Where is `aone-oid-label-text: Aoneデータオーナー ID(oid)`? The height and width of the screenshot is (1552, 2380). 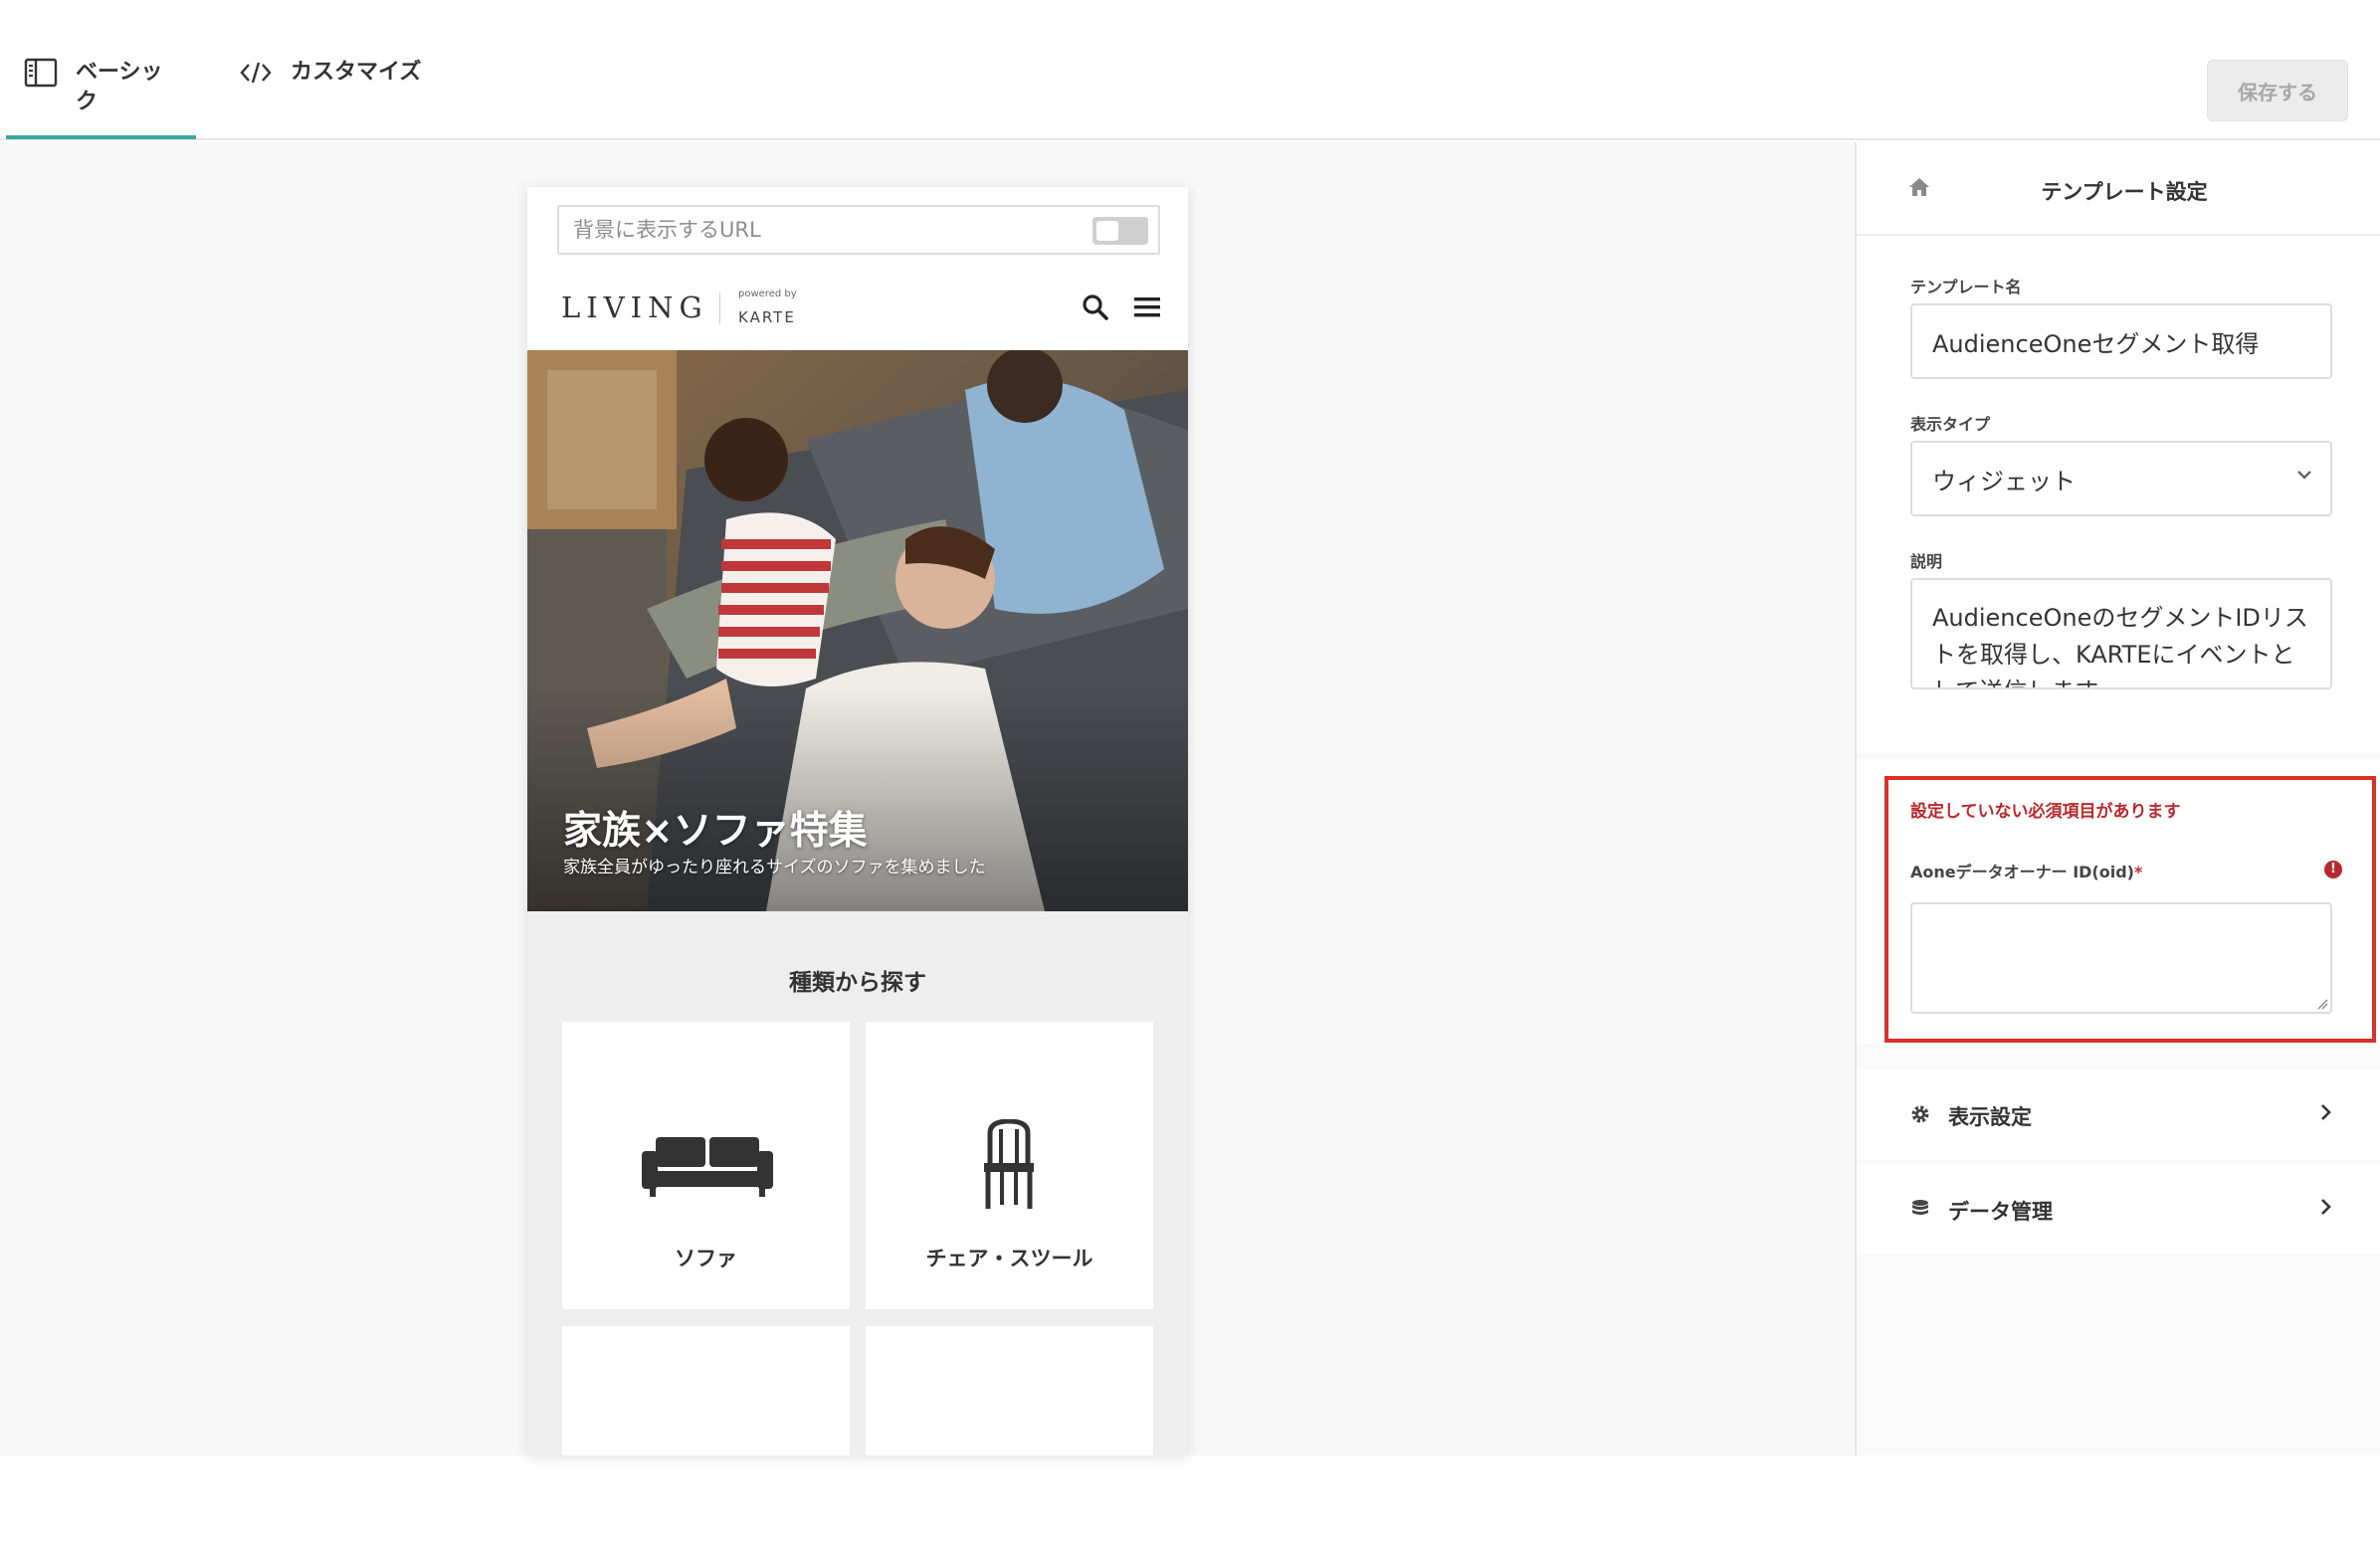 aone-oid-label-text: Aoneデータオーナー ID(oid) is located at coordinates (2022, 872).